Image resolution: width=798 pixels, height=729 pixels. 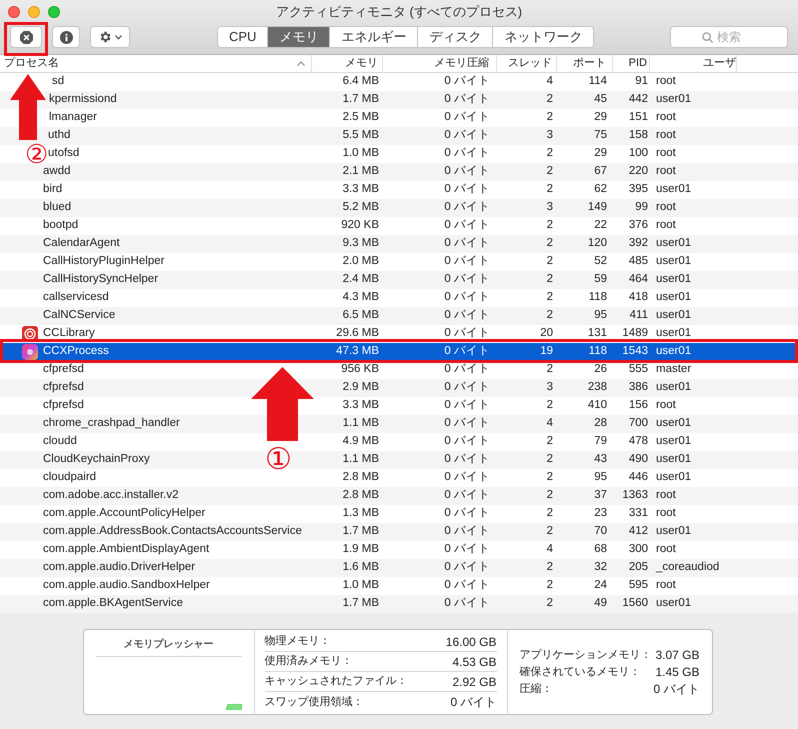 What do you see at coordinates (635, 495) in the screenshot?
I see `table-cell: 1363` at bounding box center [635, 495].